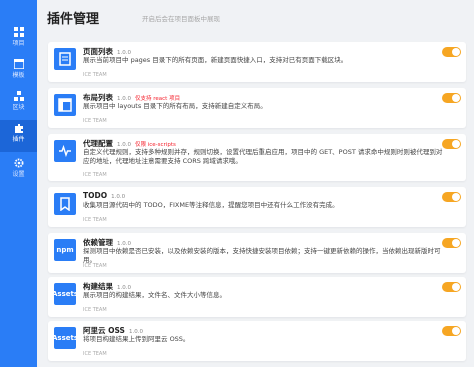 The image size is (474, 367). I want to click on page-title: 插件管理, so click(73, 19).